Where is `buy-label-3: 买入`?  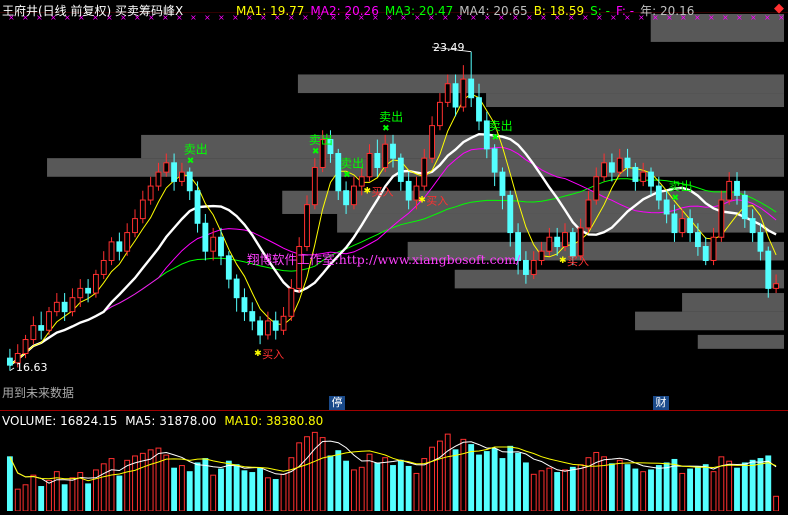
buy-label-3: 买入 is located at coordinates (578, 261).